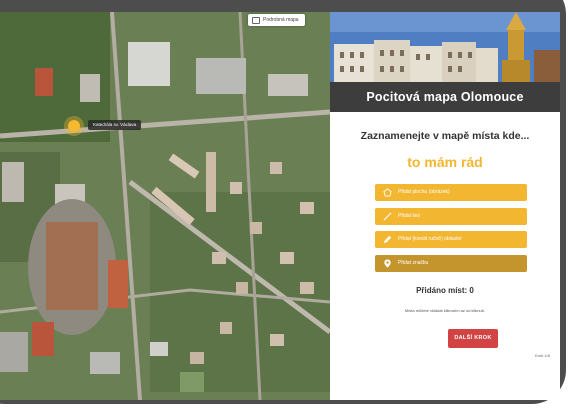 This screenshot has height=410, width=572. I want to click on map-marker, so click(74, 126).